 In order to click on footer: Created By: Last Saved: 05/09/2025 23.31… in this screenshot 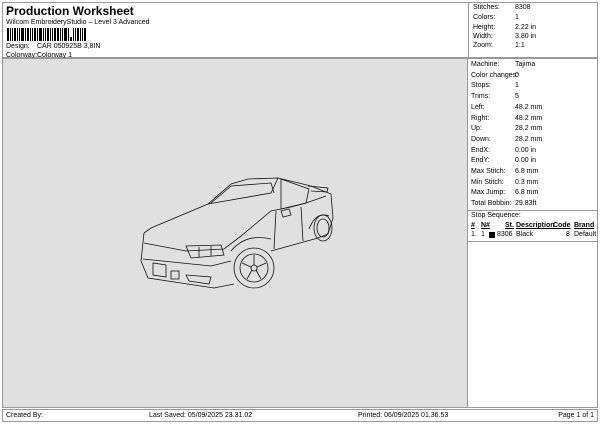, I will do `click(300, 415)`.